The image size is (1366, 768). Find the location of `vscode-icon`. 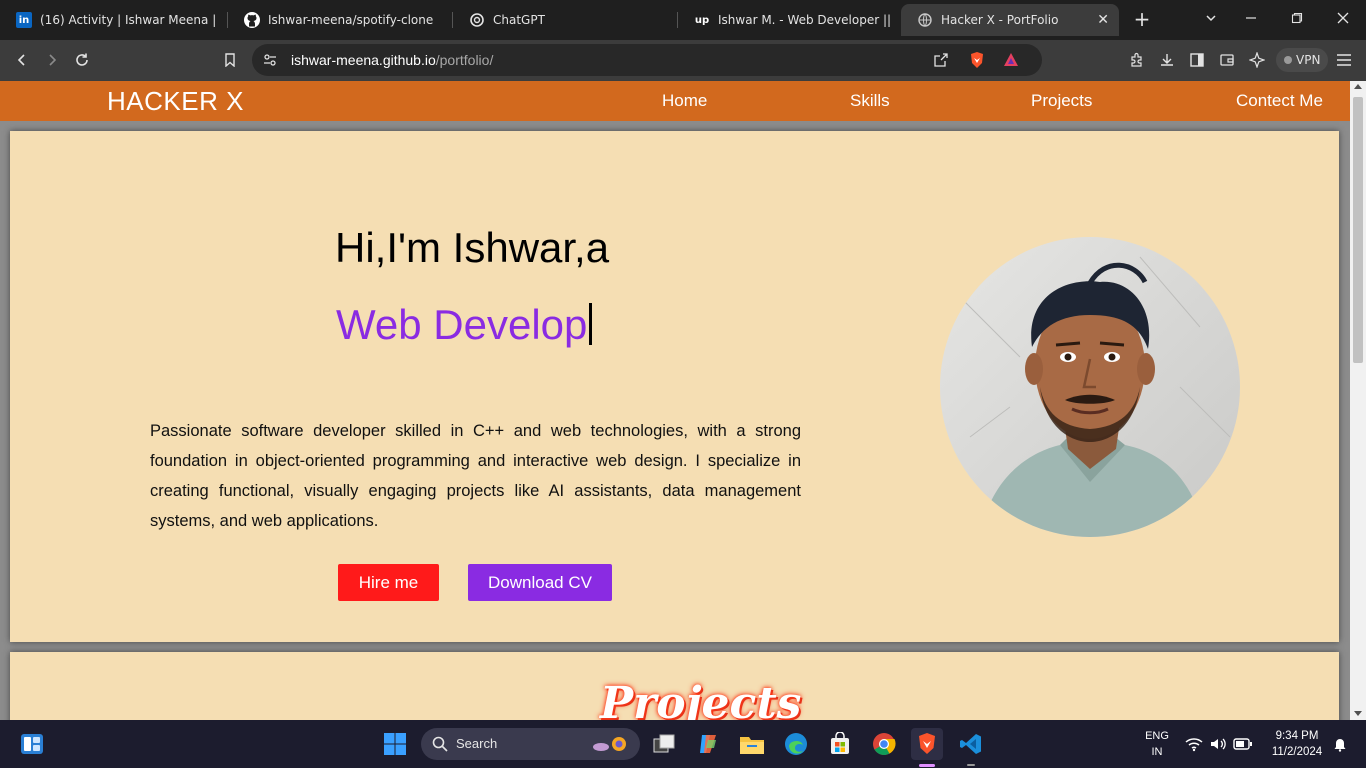

vscode-icon is located at coordinates (971, 744).